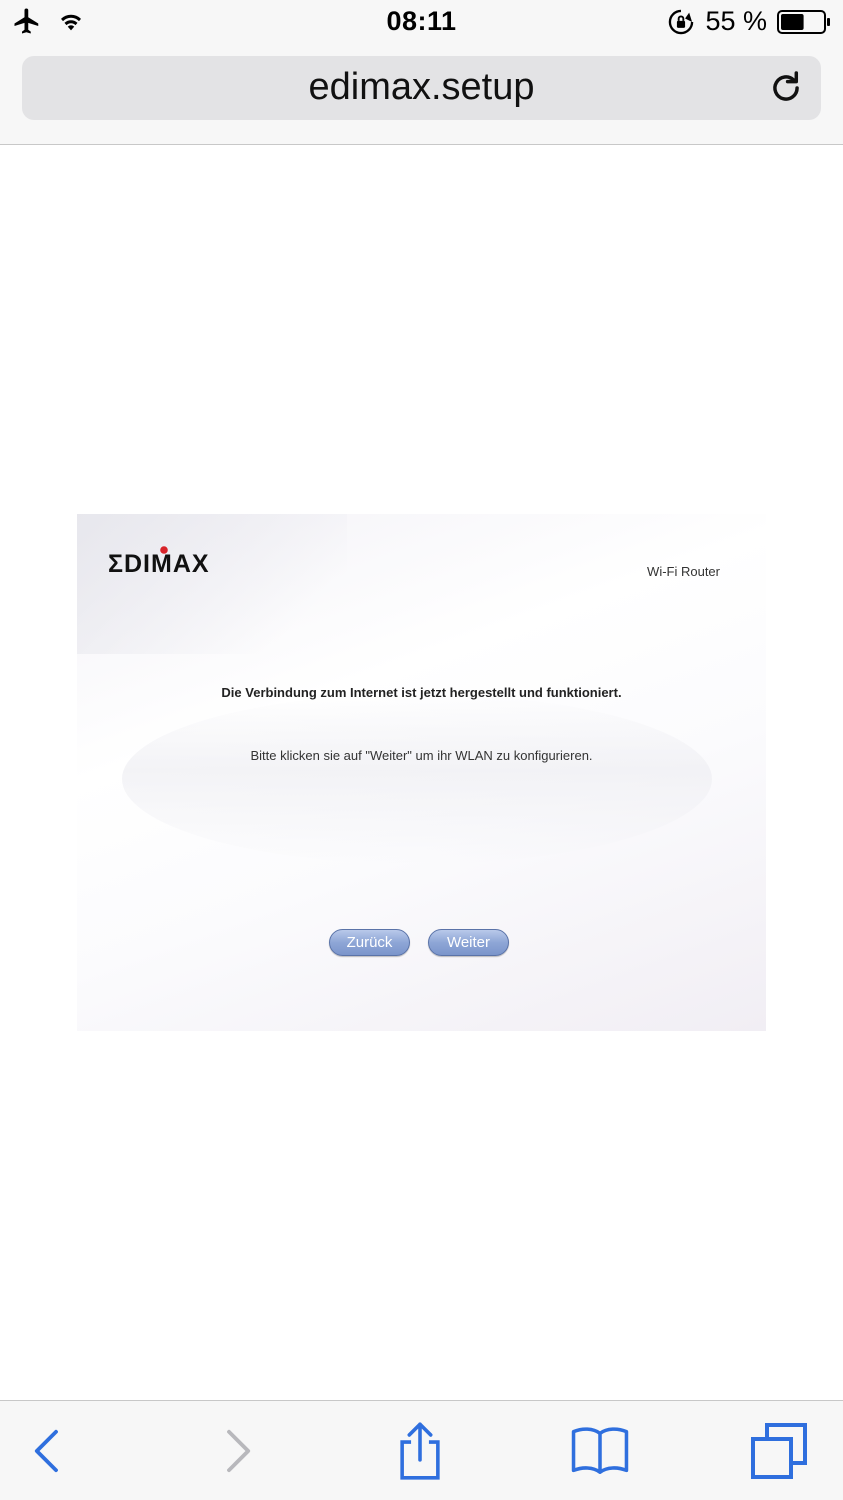 The width and height of the screenshot is (843, 1500). I want to click on back-icon, so click(48, 1451).